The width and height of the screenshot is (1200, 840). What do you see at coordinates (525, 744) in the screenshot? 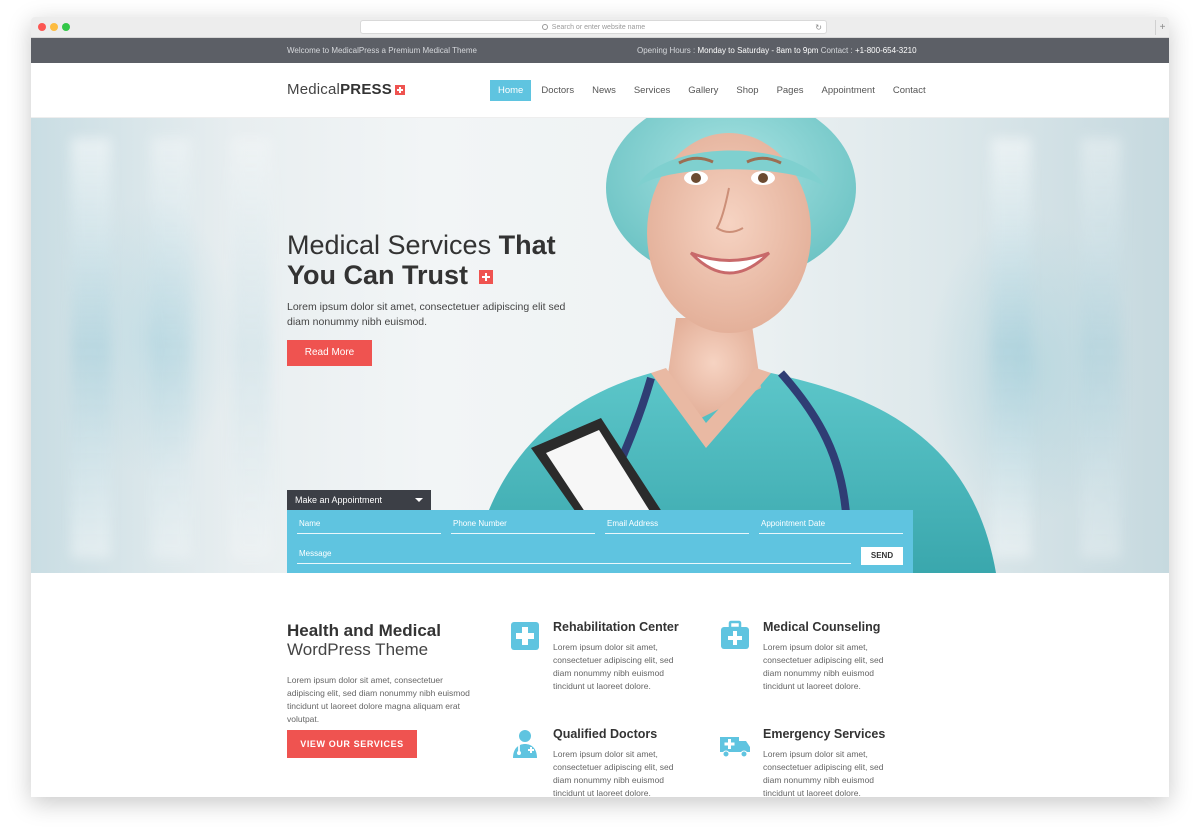
I see `doctor-icon` at bounding box center [525, 744].